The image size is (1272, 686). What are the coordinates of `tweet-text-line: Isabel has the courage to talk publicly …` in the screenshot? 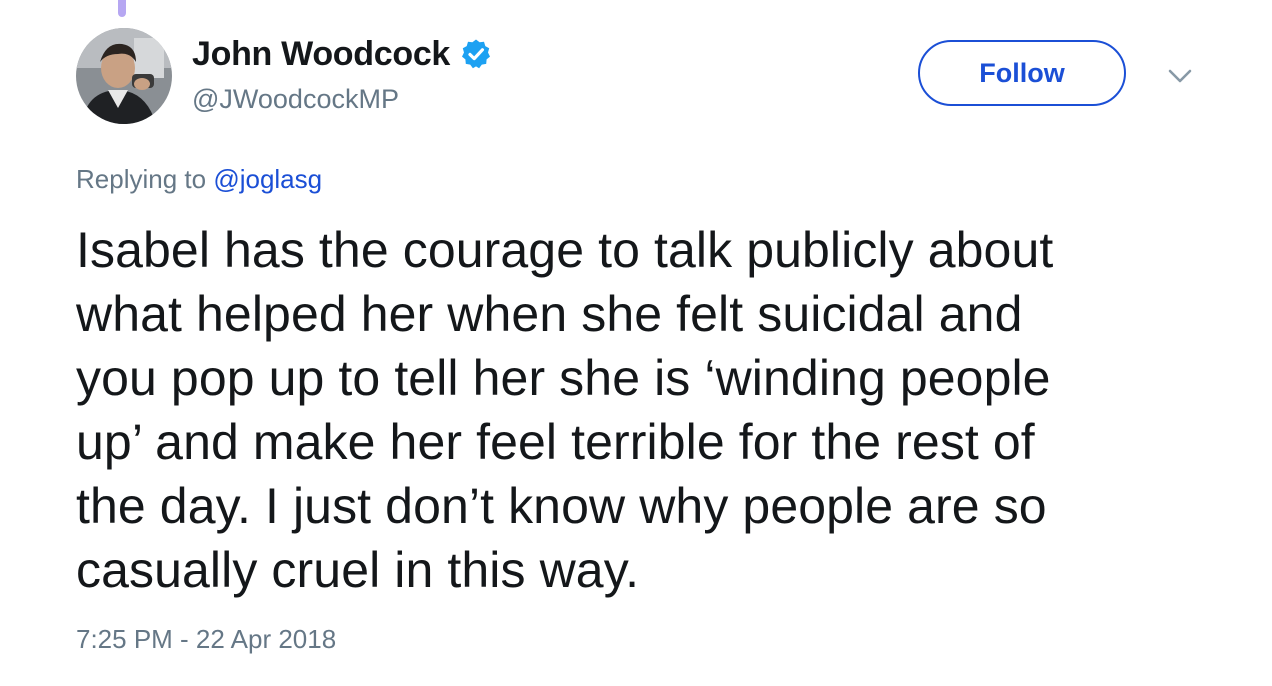 It's located at (565, 250).